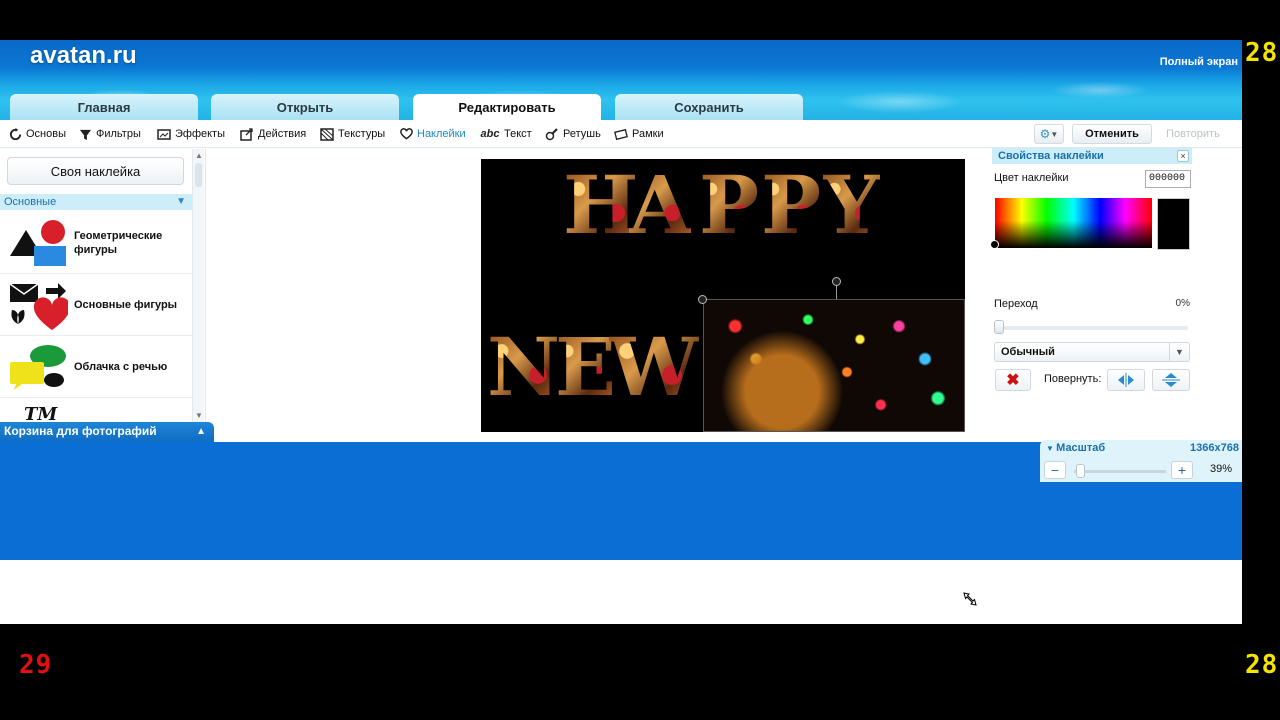 This screenshot has height=720, width=1280. What do you see at coordinates (852, 205) in the screenshot?
I see `letter-y: Y` at bounding box center [852, 205].